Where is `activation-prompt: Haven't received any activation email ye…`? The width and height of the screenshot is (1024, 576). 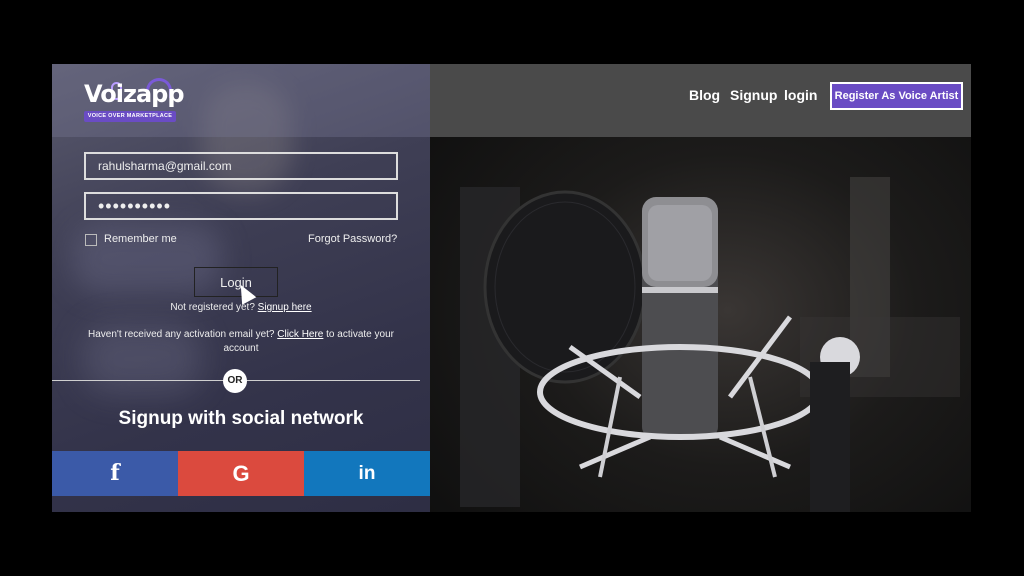 activation-prompt: Haven't received any activation email ye… is located at coordinates (241, 342).